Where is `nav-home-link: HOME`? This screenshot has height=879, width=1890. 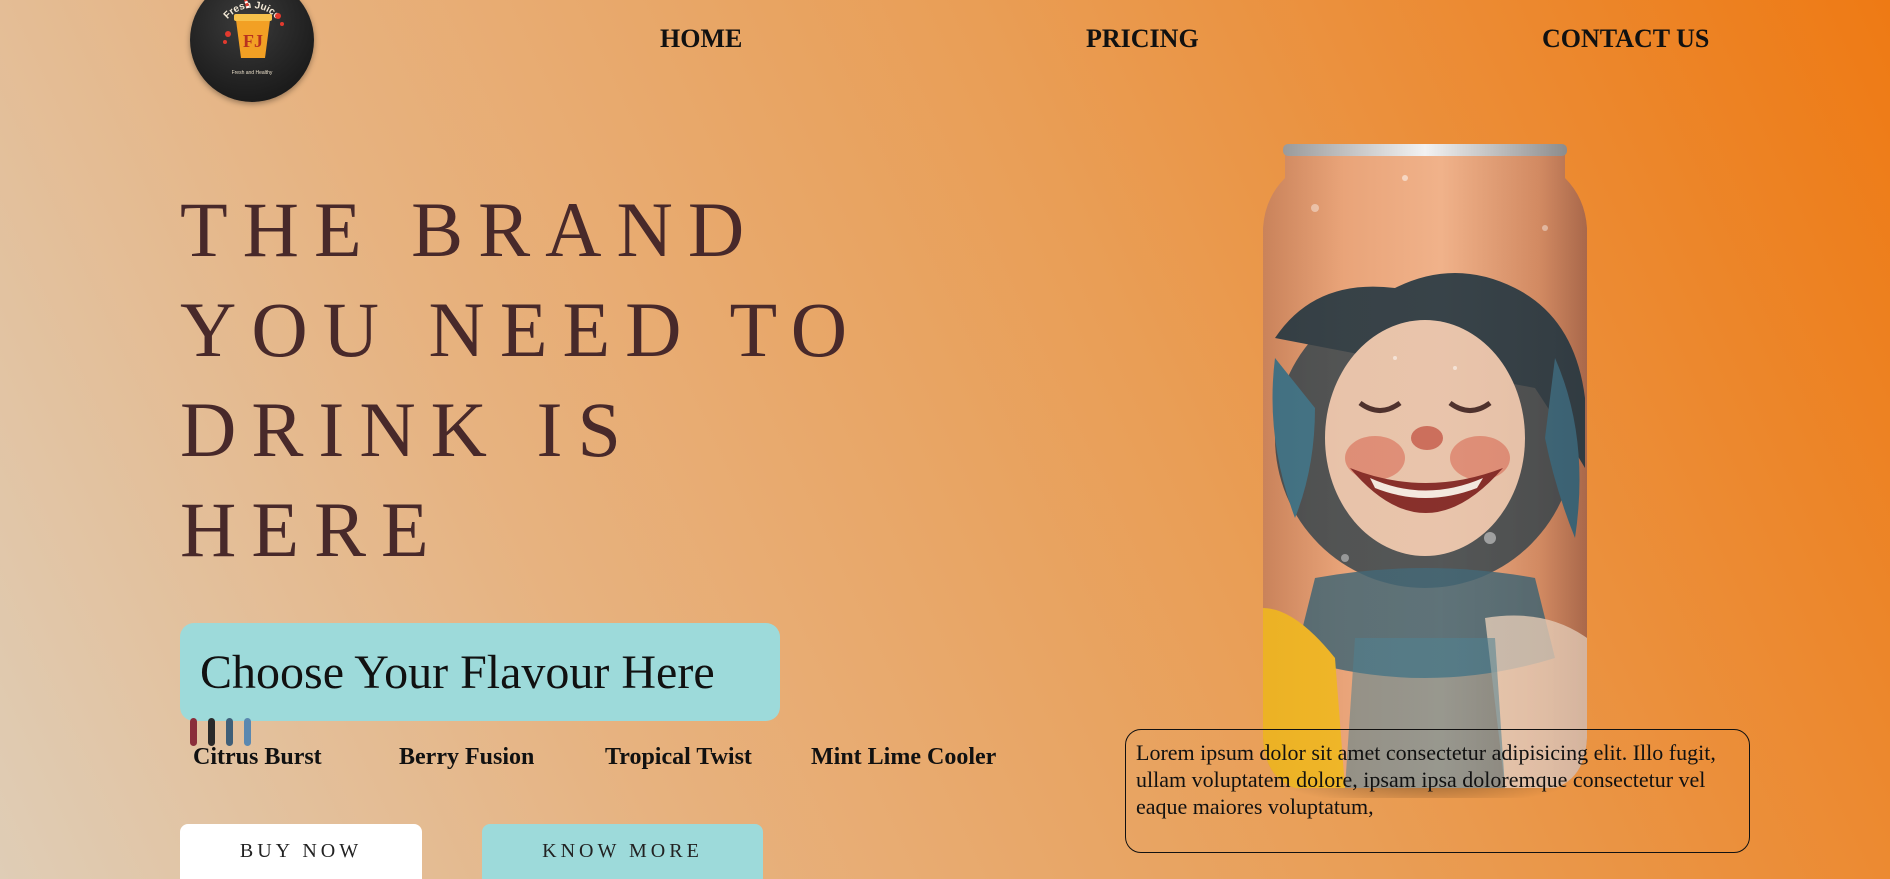 nav-home-link: HOME is located at coordinates (701, 39).